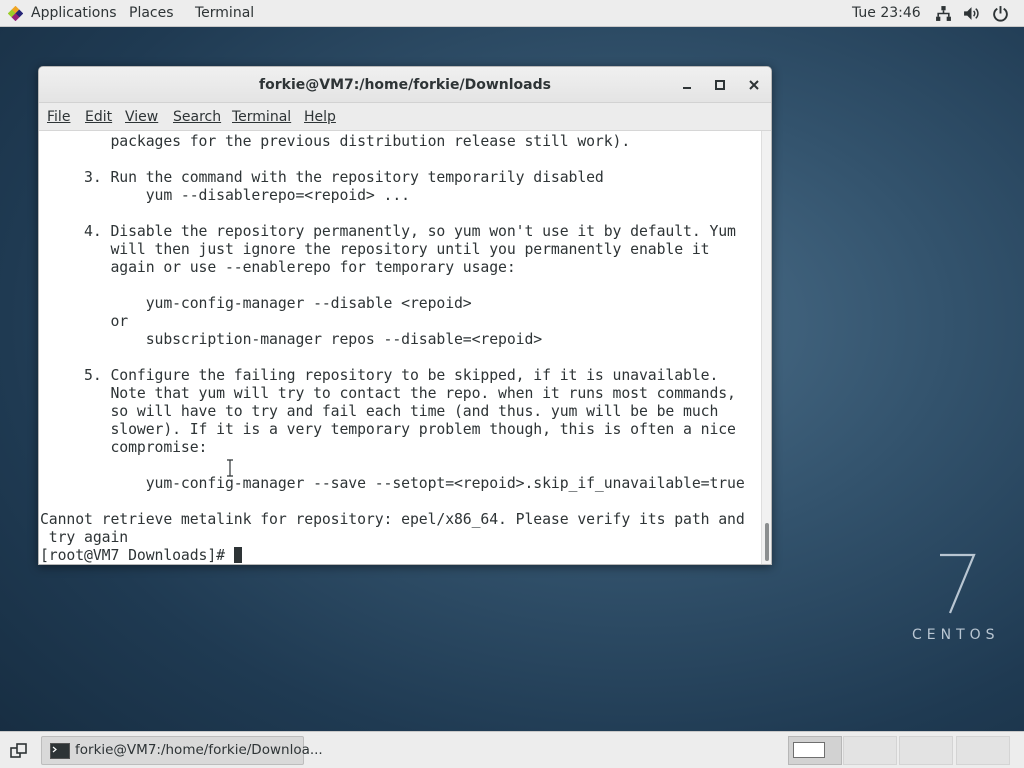  I want to click on menu-terminal: Terminal, so click(261, 117).